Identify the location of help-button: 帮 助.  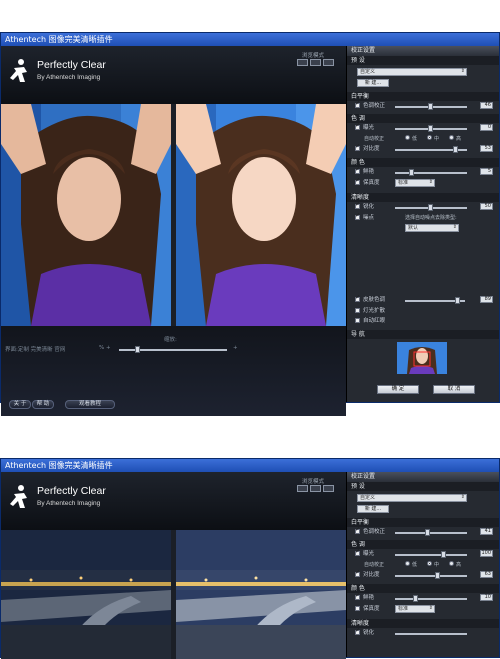
(43, 404).